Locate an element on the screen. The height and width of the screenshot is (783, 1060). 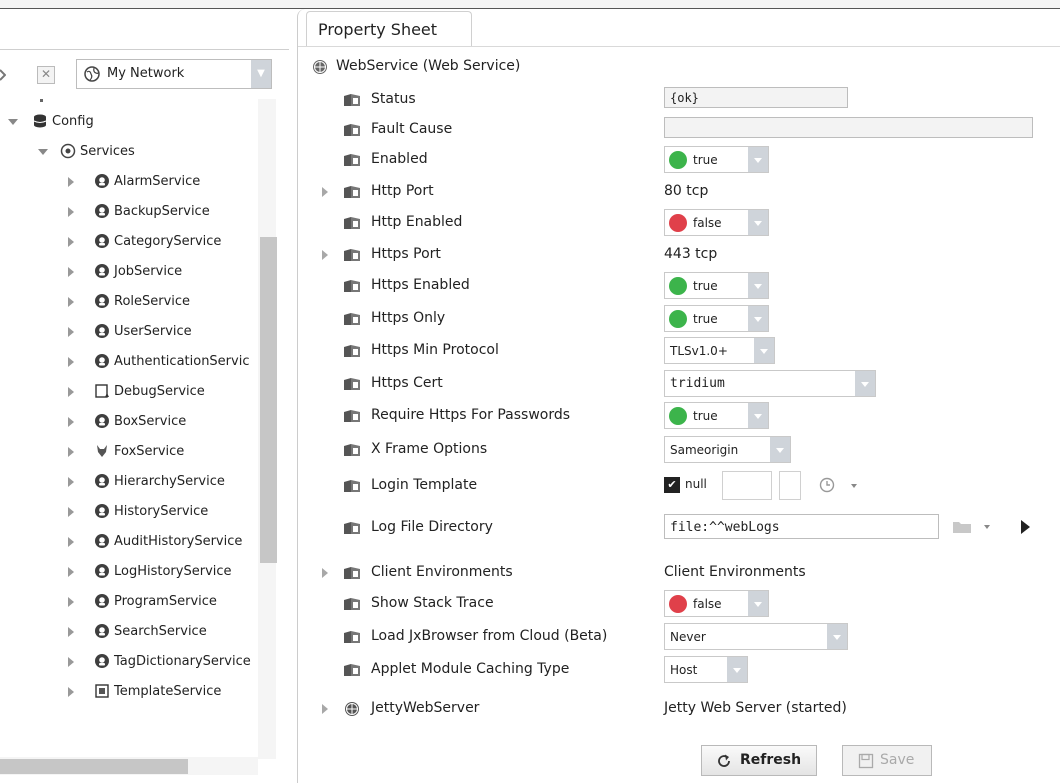
property-row-https-cert: Https Cert tridium is located at coordinates (679, 384).